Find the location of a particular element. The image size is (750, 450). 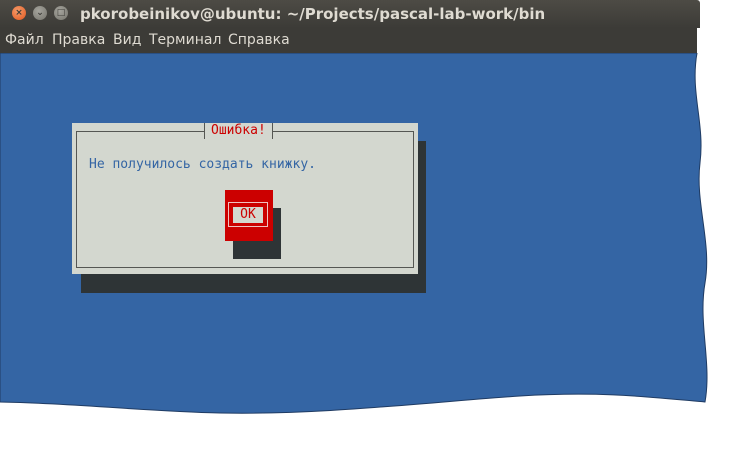

close-icon: × is located at coordinates (19, 12).